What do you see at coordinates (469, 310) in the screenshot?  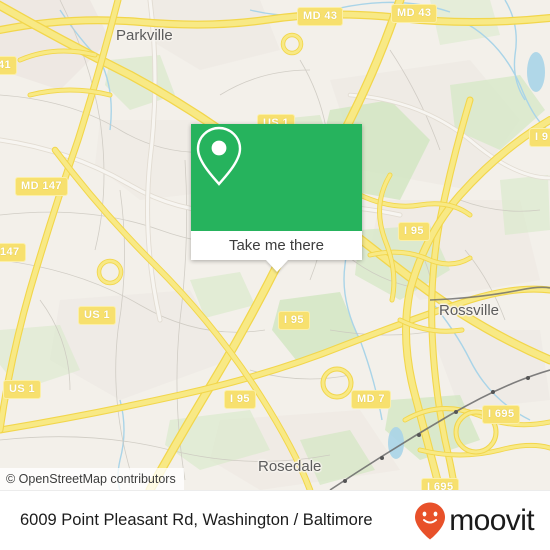 I see `place-label-rossville: Rossville` at bounding box center [469, 310].